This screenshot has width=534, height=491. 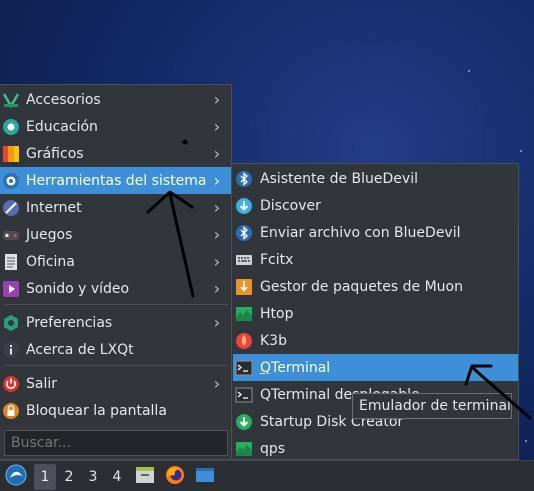 I want to click on disk-creator-icon, so click(x=244, y=422).